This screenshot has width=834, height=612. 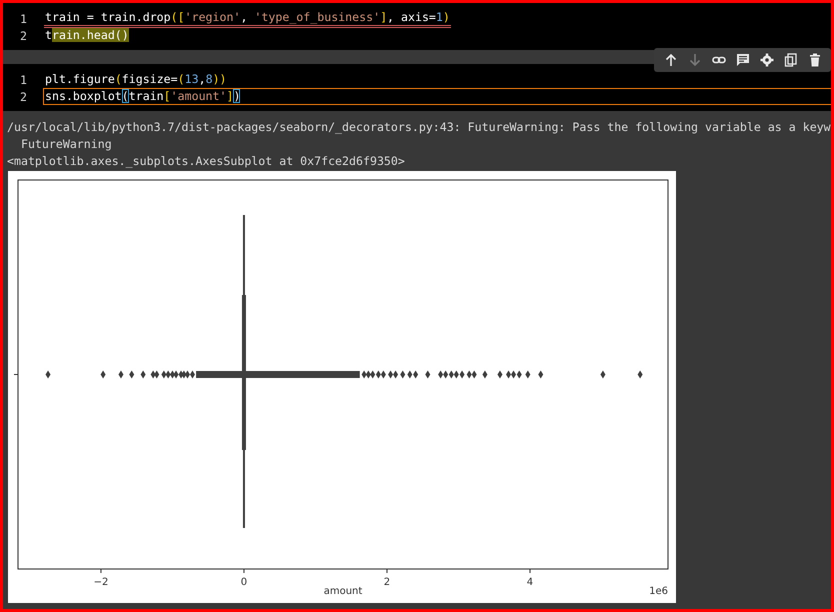 I want to click on x-tick-label: 4, so click(x=530, y=582).